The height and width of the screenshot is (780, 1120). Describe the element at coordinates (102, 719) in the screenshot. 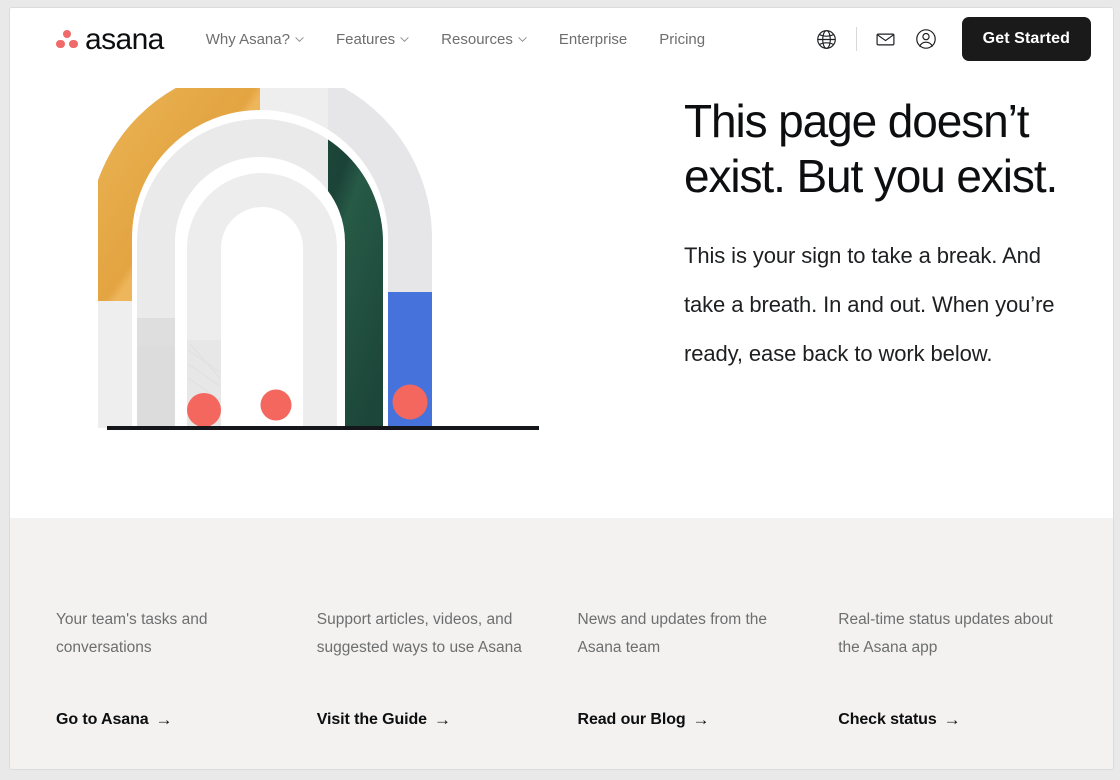

I see `footer-link-label: Go to Asana` at that location.